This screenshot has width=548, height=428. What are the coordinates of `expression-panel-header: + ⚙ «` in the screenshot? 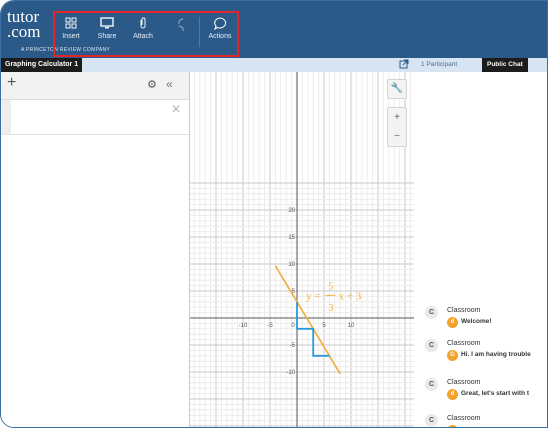 It's located at (95, 86).